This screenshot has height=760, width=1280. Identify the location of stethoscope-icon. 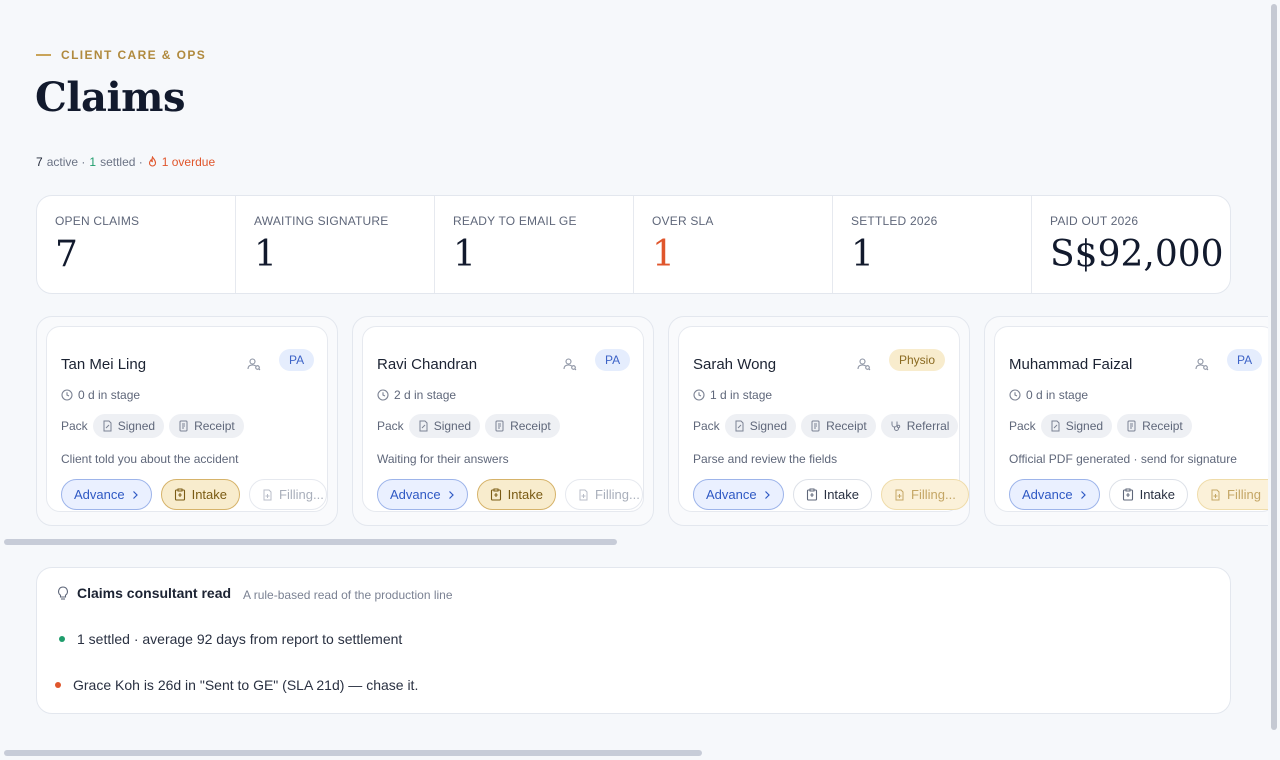
(896, 426).